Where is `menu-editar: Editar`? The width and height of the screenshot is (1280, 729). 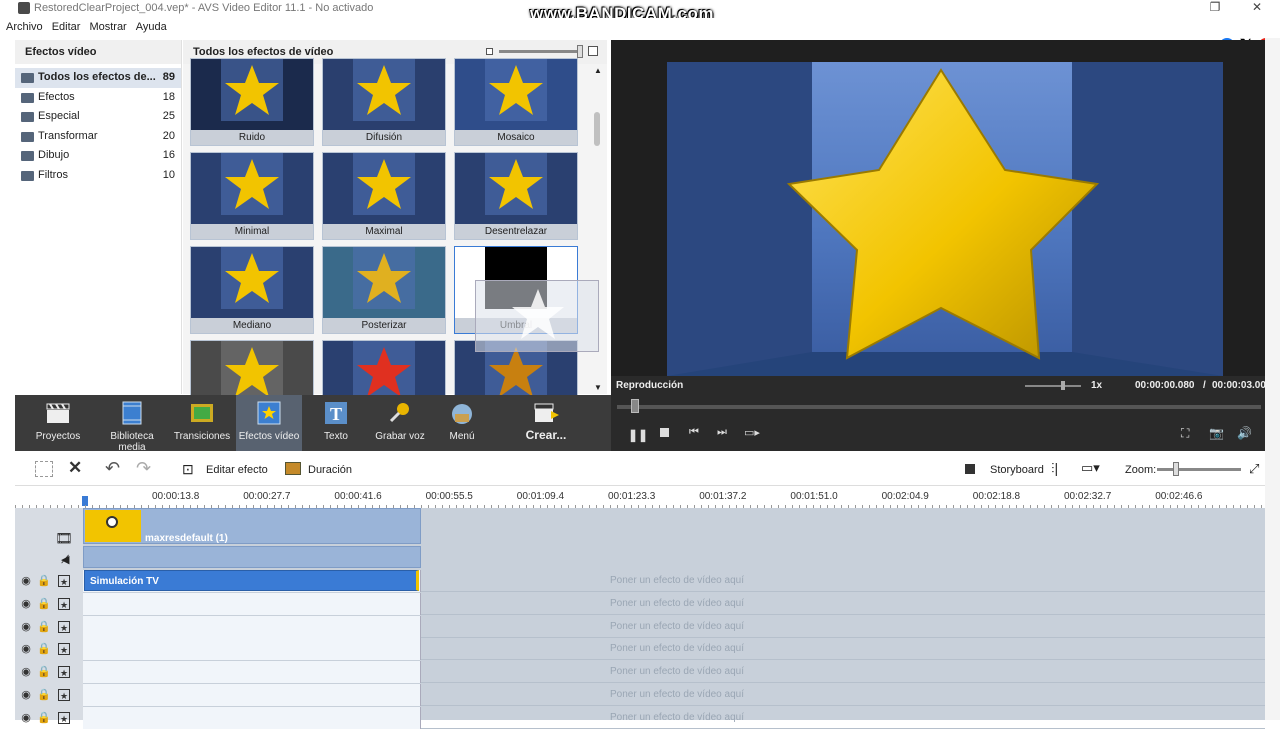 menu-editar: Editar is located at coordinates (65, 25).